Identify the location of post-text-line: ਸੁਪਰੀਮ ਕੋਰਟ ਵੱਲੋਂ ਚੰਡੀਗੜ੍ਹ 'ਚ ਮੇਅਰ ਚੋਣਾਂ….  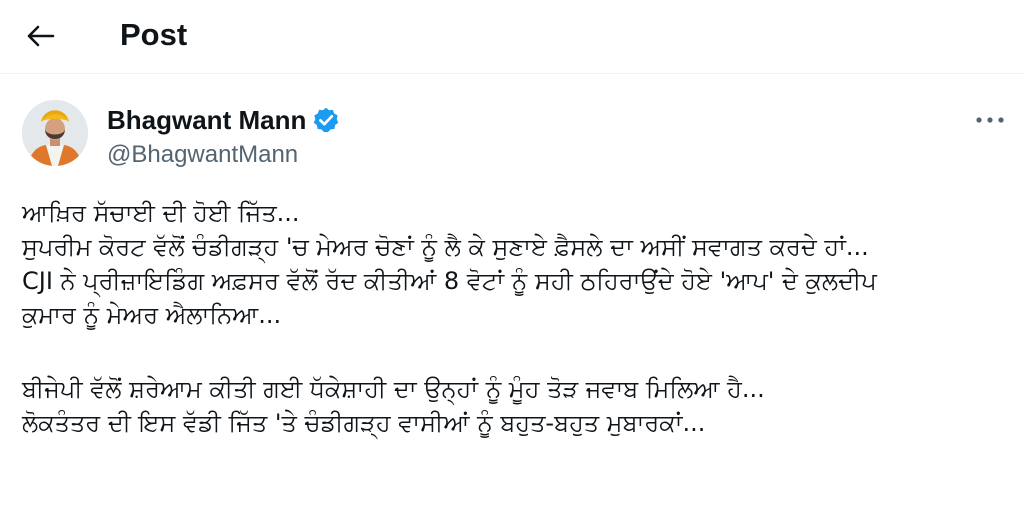
(445, 247).